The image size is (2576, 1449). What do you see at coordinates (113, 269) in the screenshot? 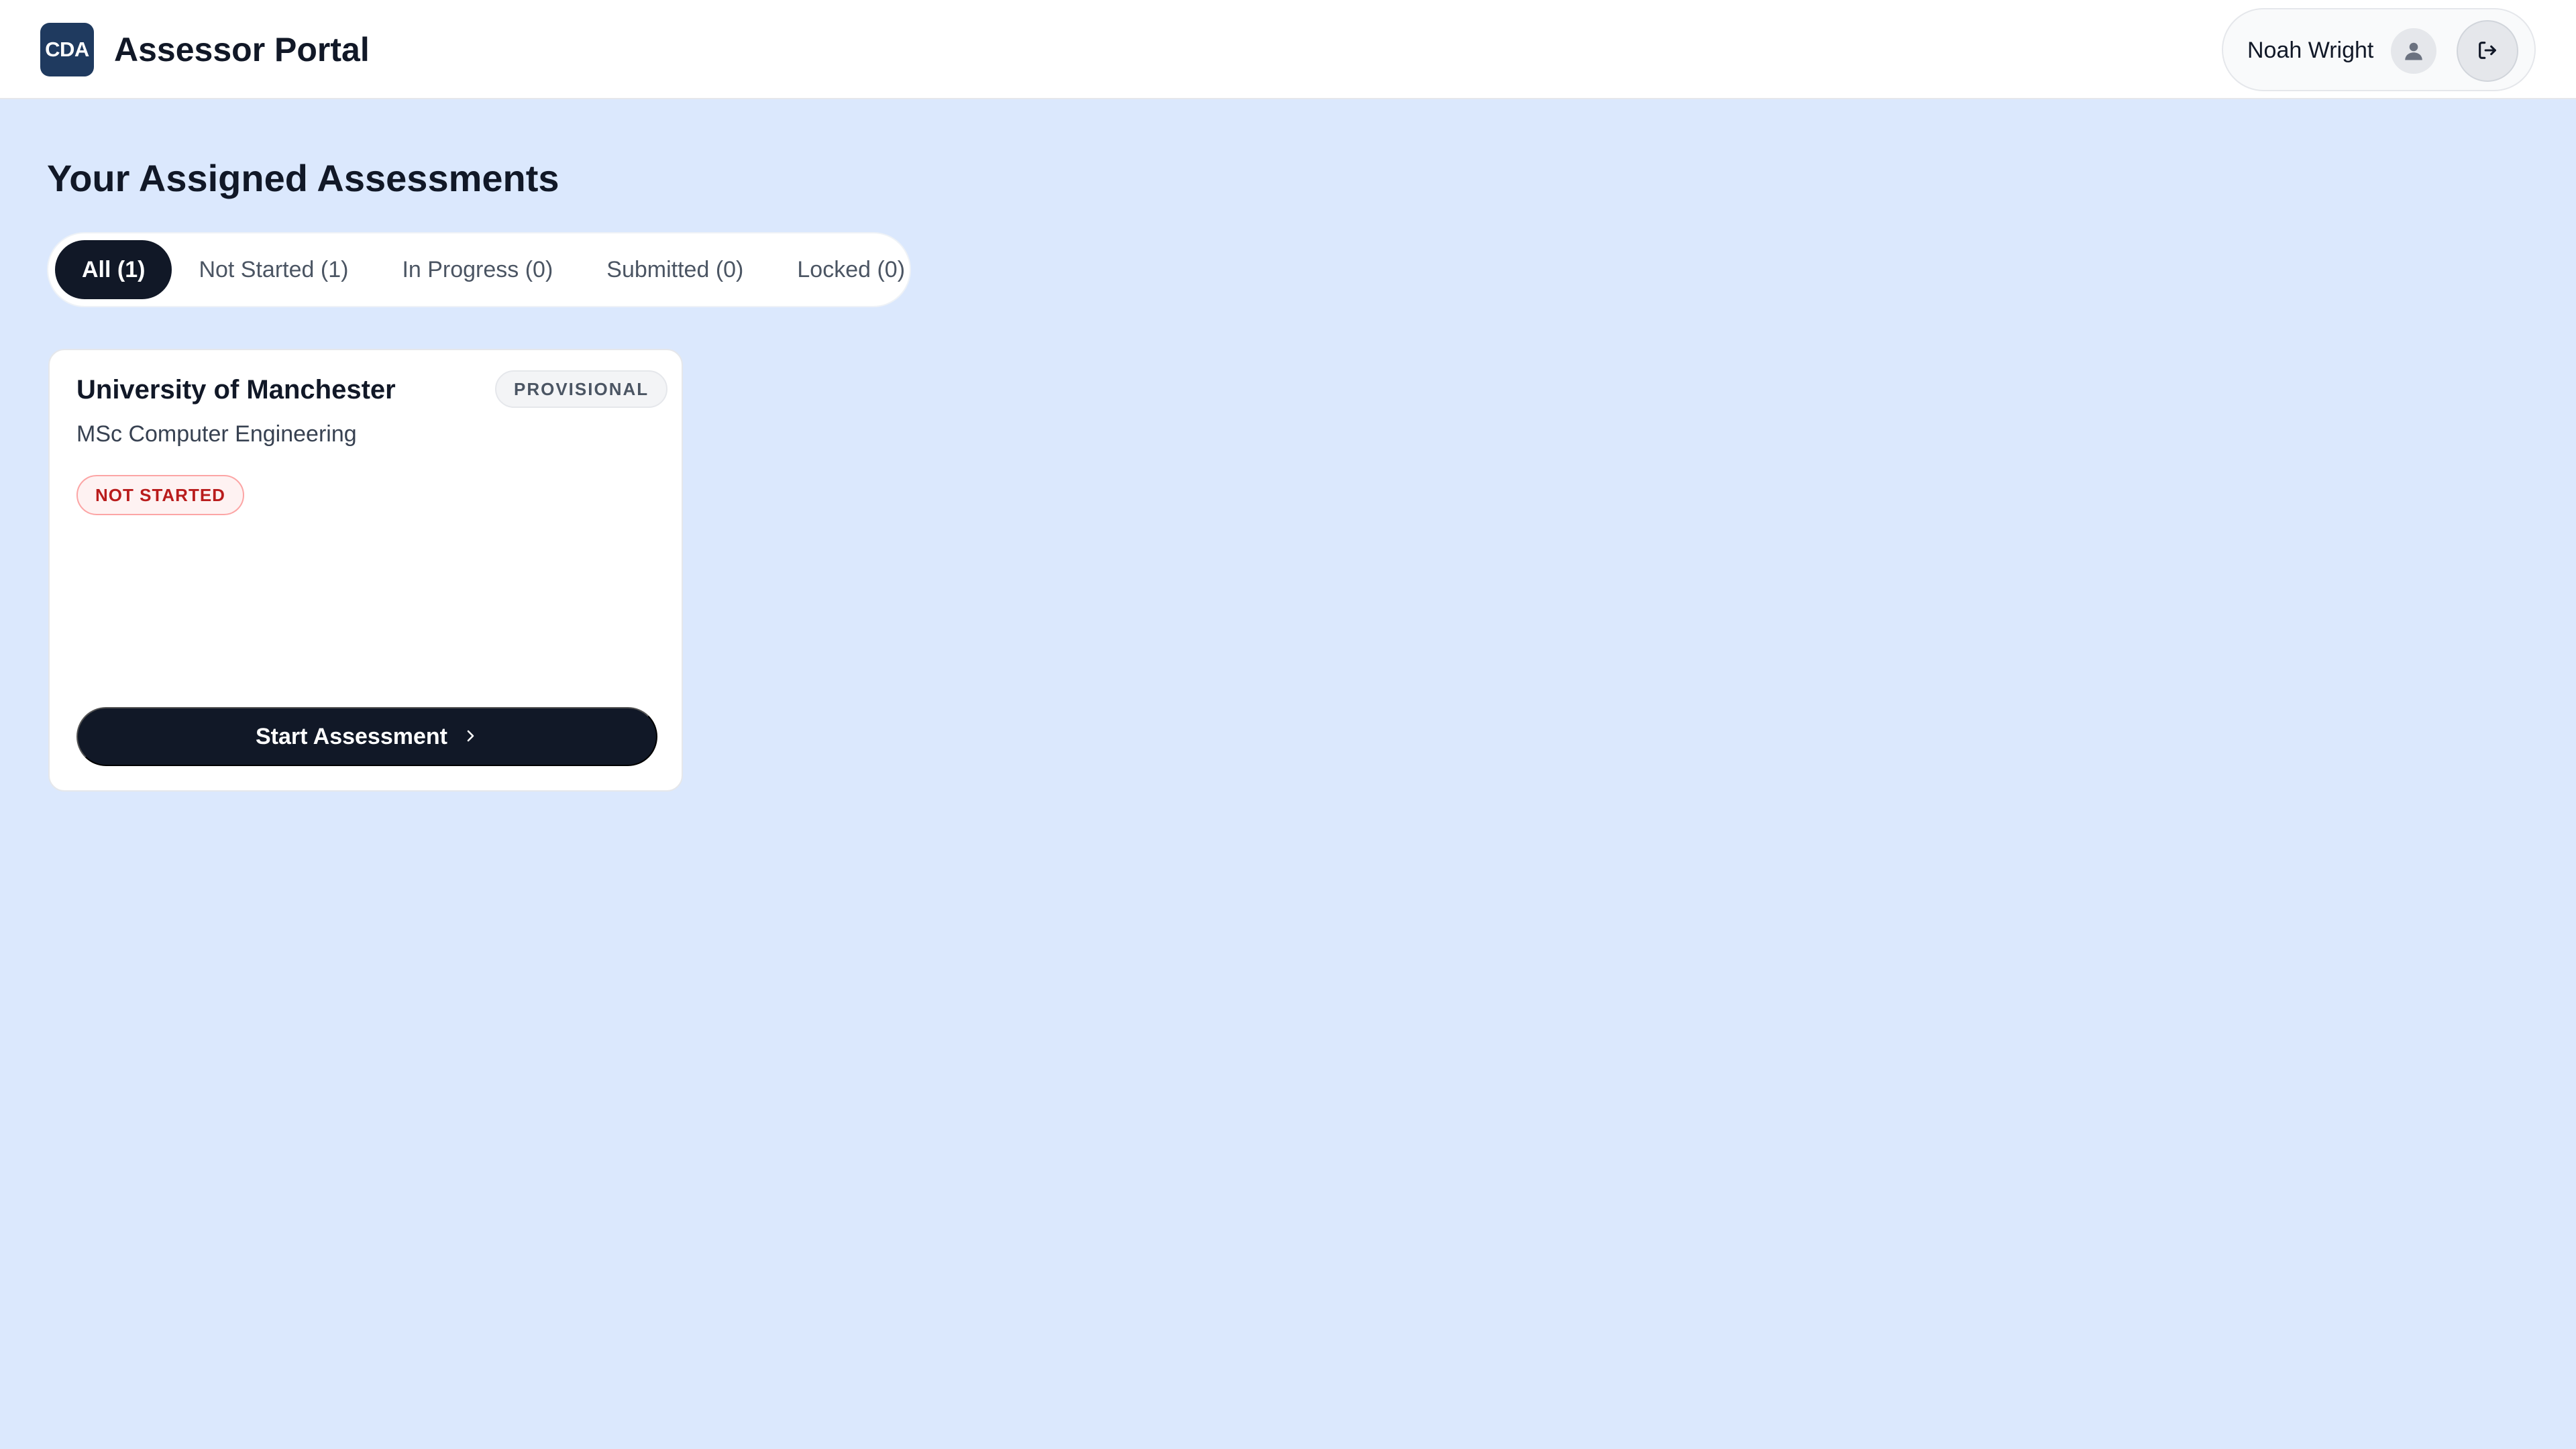
I see `tab-all: All (1)` at bounding box center [113, 269].